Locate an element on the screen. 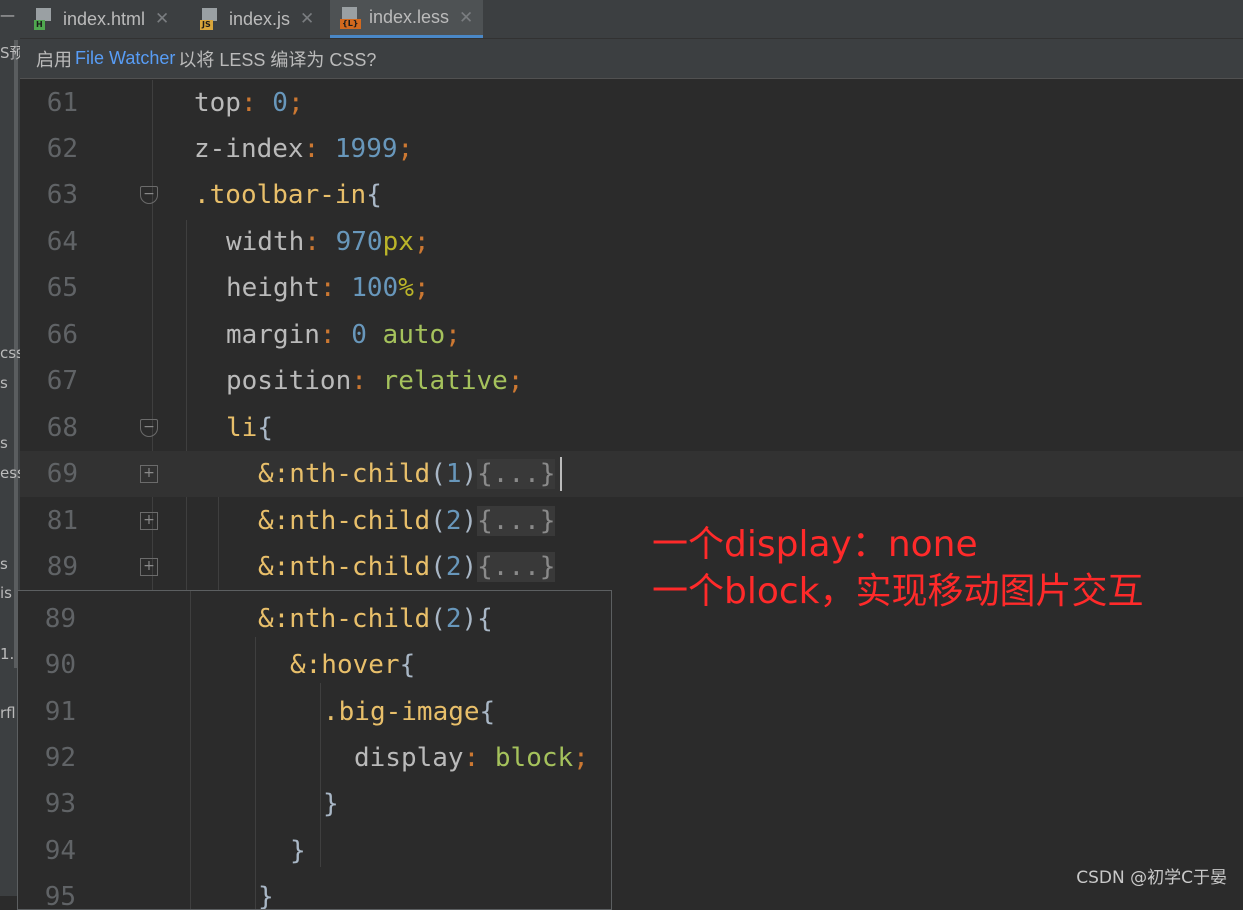 This screenshot has width=1243, height=910. less-file-icon: {L} is located at coordinates (350, 17).